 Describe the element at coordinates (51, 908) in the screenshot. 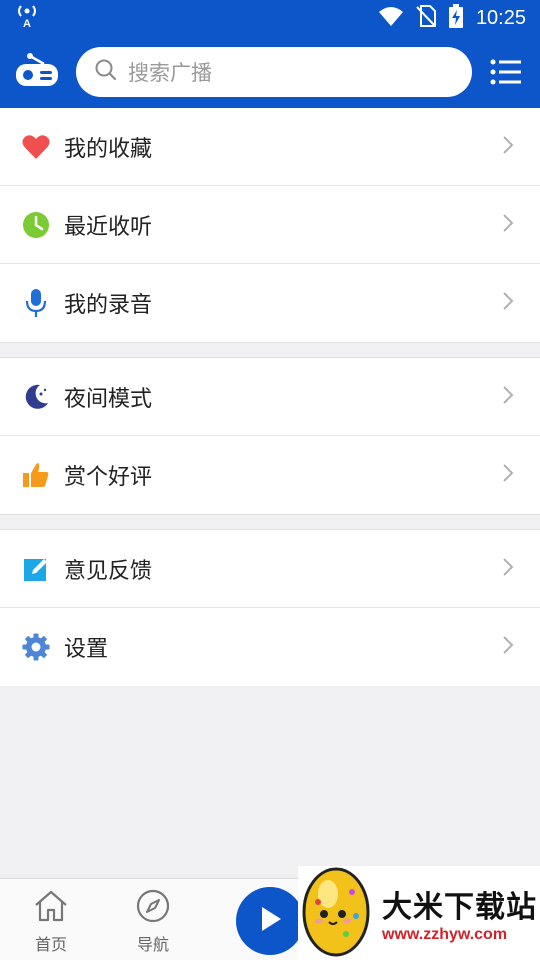

I see `home-icon` at that location.